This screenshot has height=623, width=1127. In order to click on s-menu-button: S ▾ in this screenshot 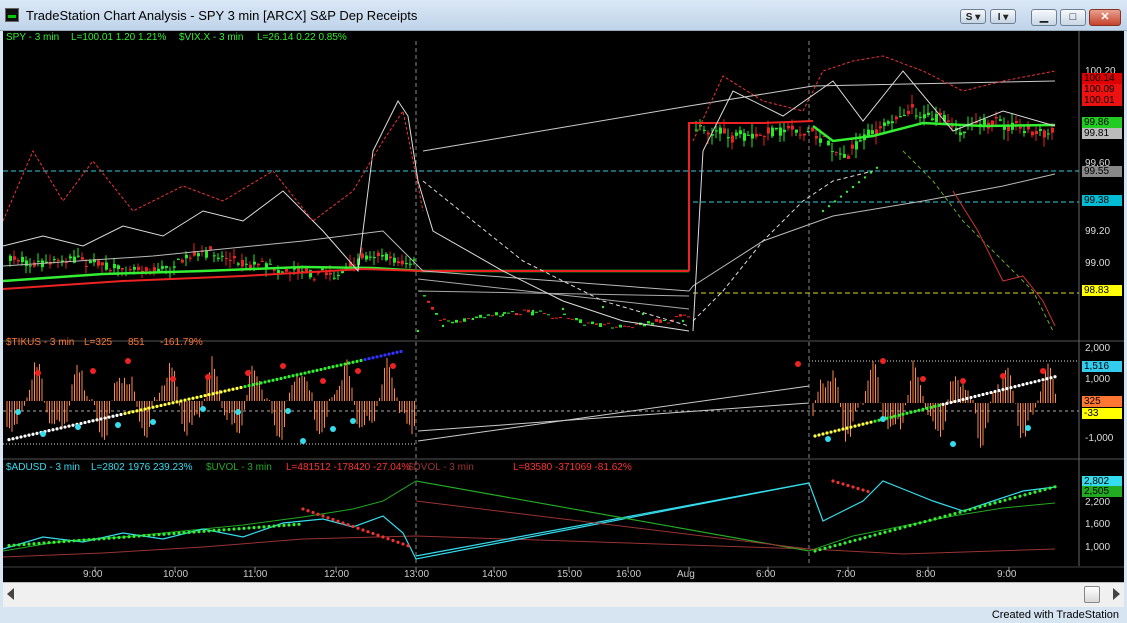, I will do `click(973, 16)`.